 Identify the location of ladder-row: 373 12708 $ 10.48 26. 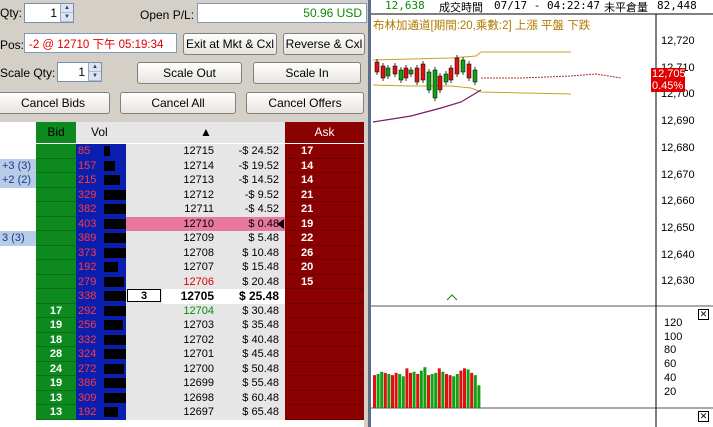
(182, 252).